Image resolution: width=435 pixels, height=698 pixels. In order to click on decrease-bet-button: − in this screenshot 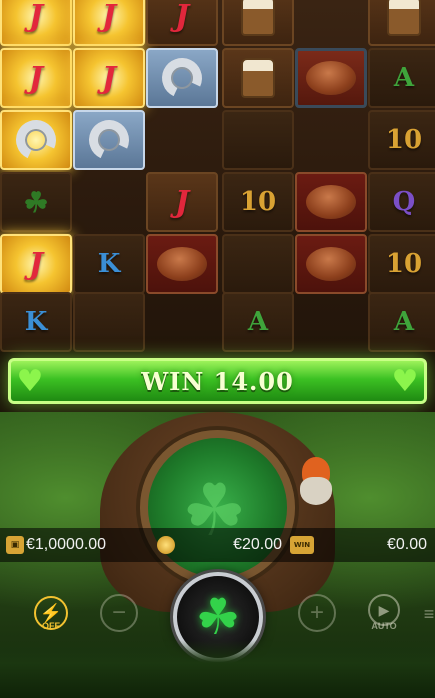, I will do `click(119, 613)`.